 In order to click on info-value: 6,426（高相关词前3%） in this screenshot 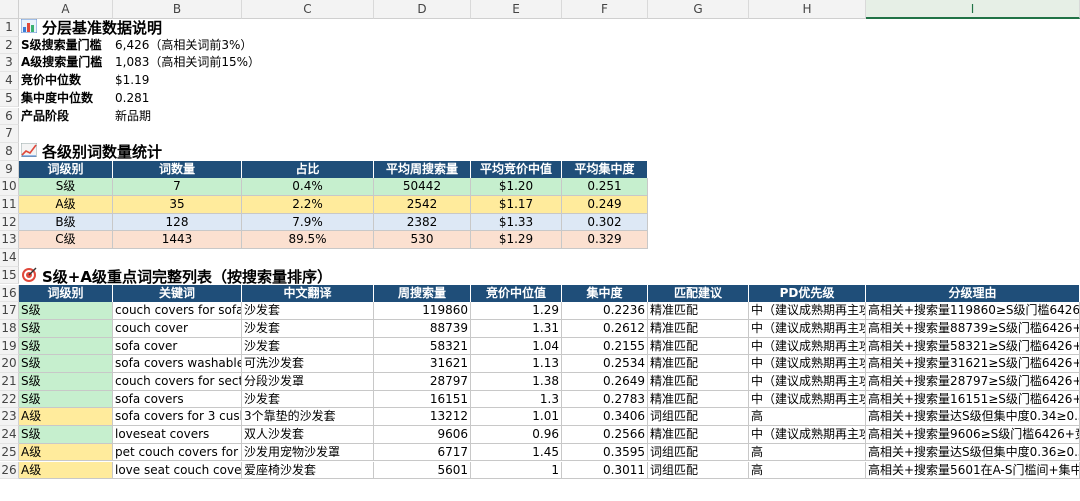, I will do `click(243, 46)`.